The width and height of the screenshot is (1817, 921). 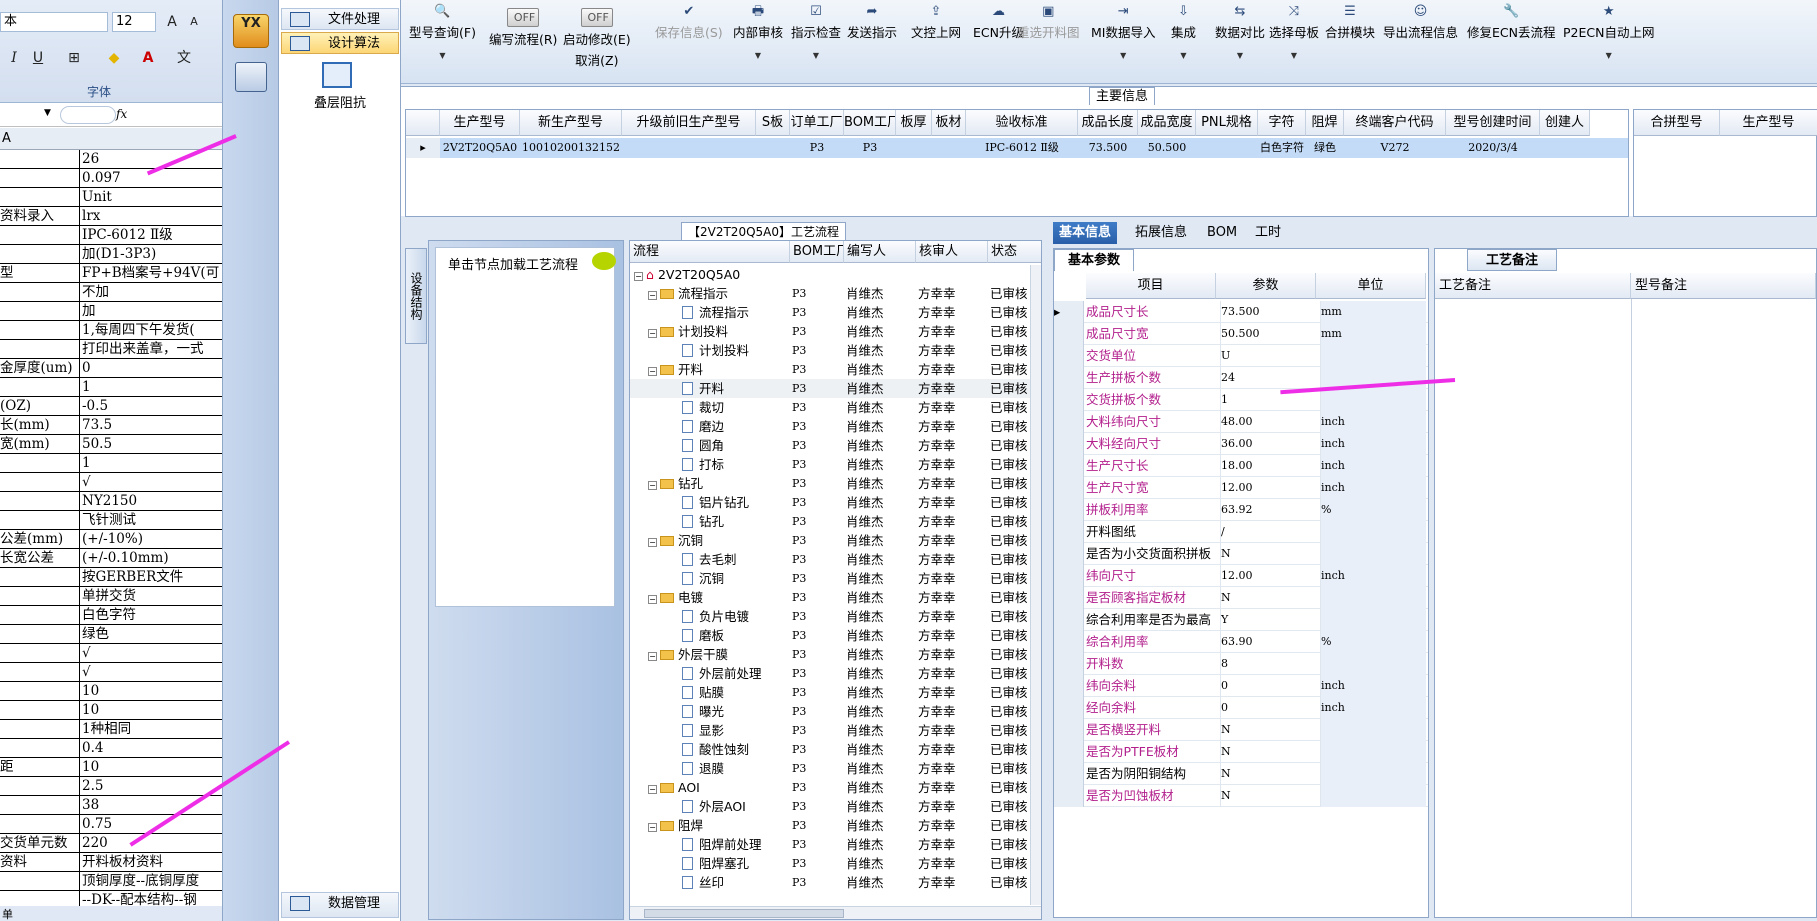 I want to click on cell-b: 0, so click(x=152, y=368).